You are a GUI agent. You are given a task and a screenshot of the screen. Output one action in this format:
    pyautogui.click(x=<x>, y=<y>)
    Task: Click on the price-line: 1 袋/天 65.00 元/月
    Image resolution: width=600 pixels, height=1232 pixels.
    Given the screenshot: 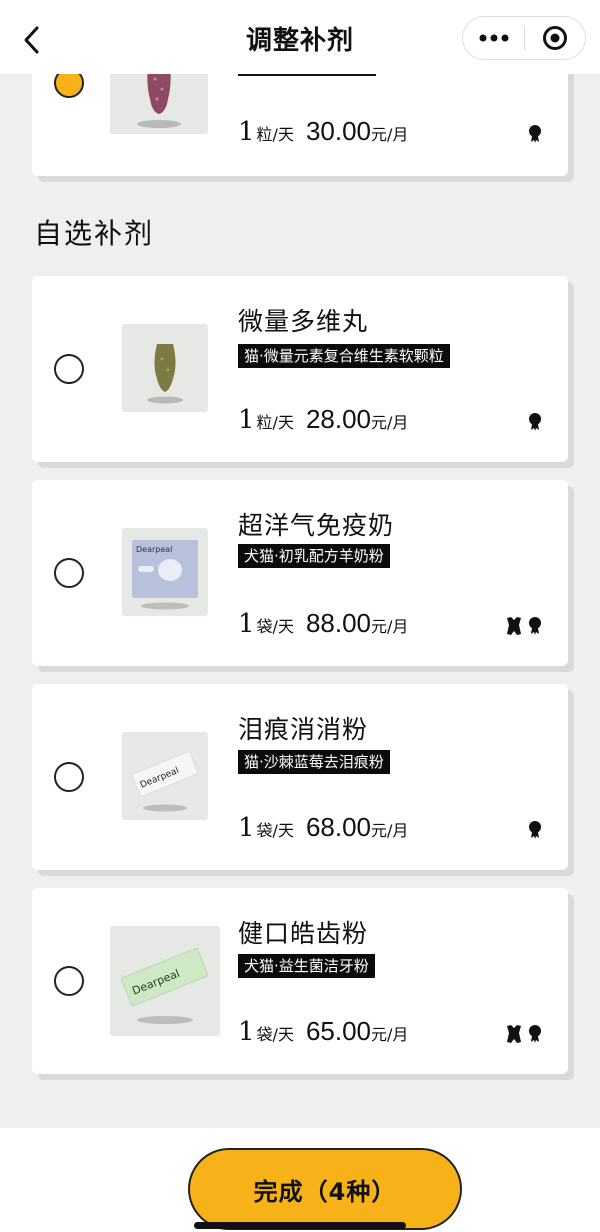 What is the action you would take?
    pyautogui.click(x=323, y=1031)
    